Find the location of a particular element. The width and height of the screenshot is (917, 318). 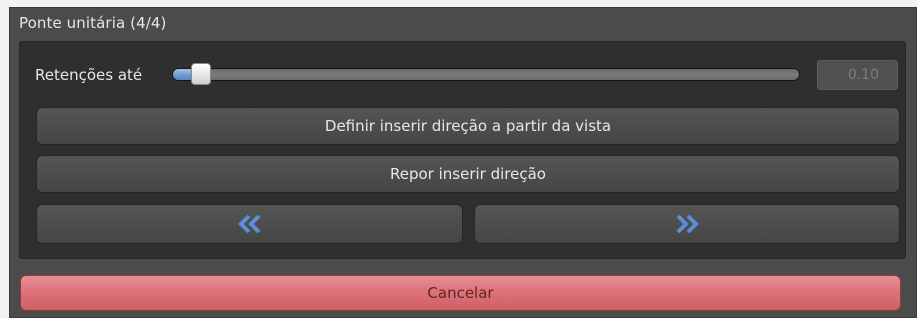

next-button is located at coordinates (687, 224).